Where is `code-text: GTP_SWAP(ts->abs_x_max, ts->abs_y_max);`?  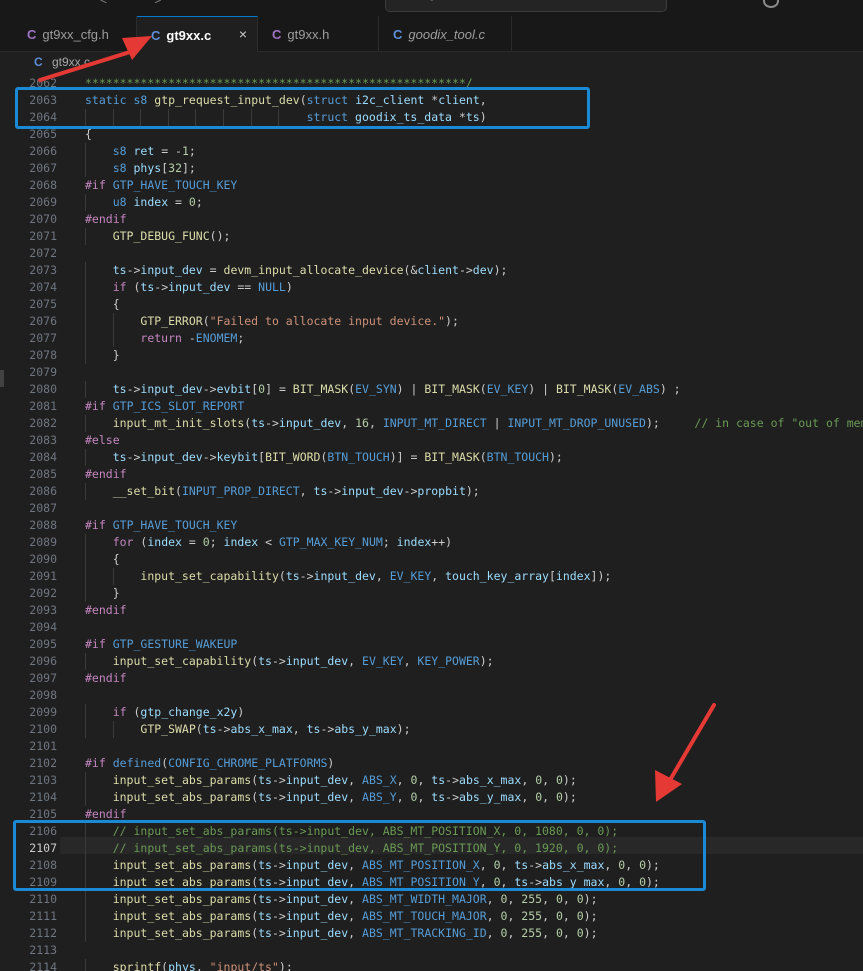
code-text: GTP_SWAP(ts->abs_x_max, ts->abs_y_max); is located at coordinates (275, 729).